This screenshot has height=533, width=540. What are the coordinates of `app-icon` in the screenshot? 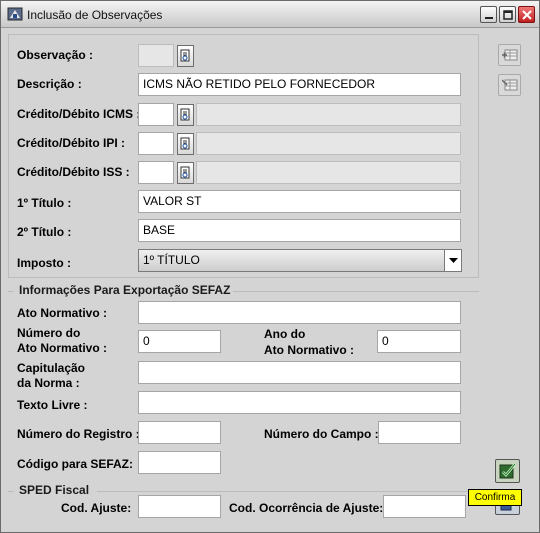 It's located at (15, 14).